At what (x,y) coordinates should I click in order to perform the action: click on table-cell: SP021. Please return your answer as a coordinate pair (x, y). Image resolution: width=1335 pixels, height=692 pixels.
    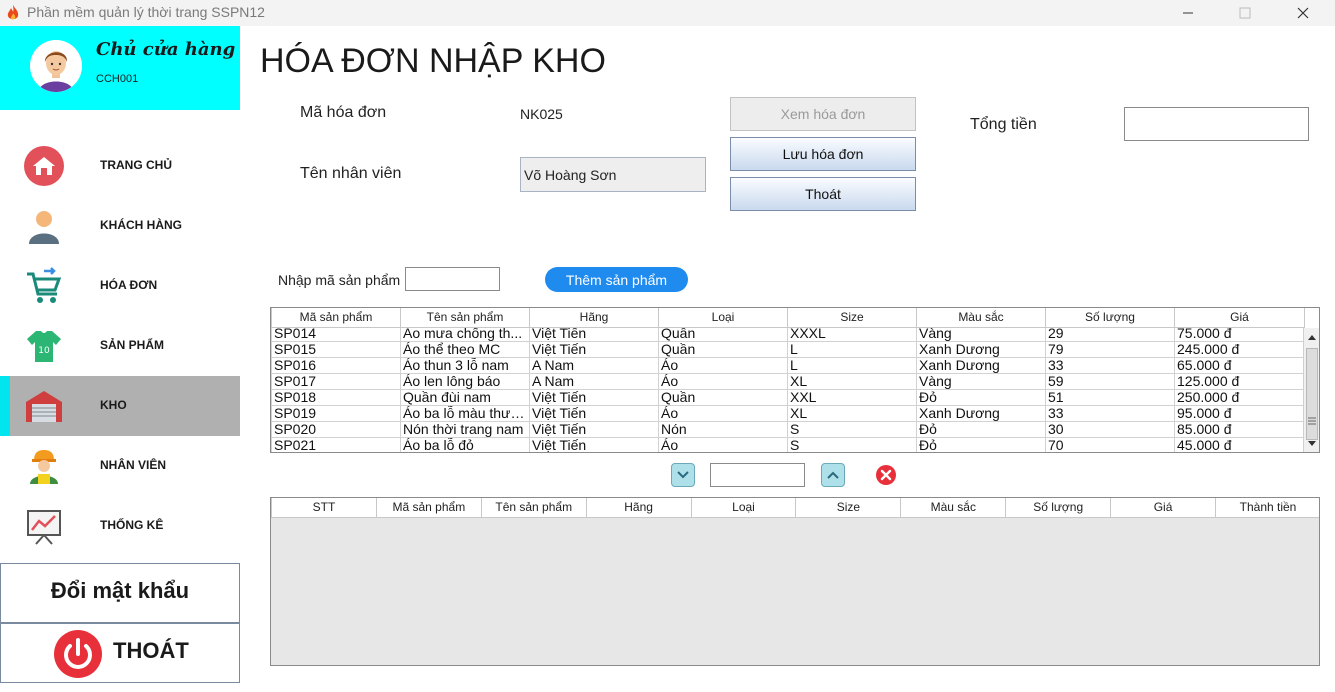
    Looking at the image, I should click on (336, 444).